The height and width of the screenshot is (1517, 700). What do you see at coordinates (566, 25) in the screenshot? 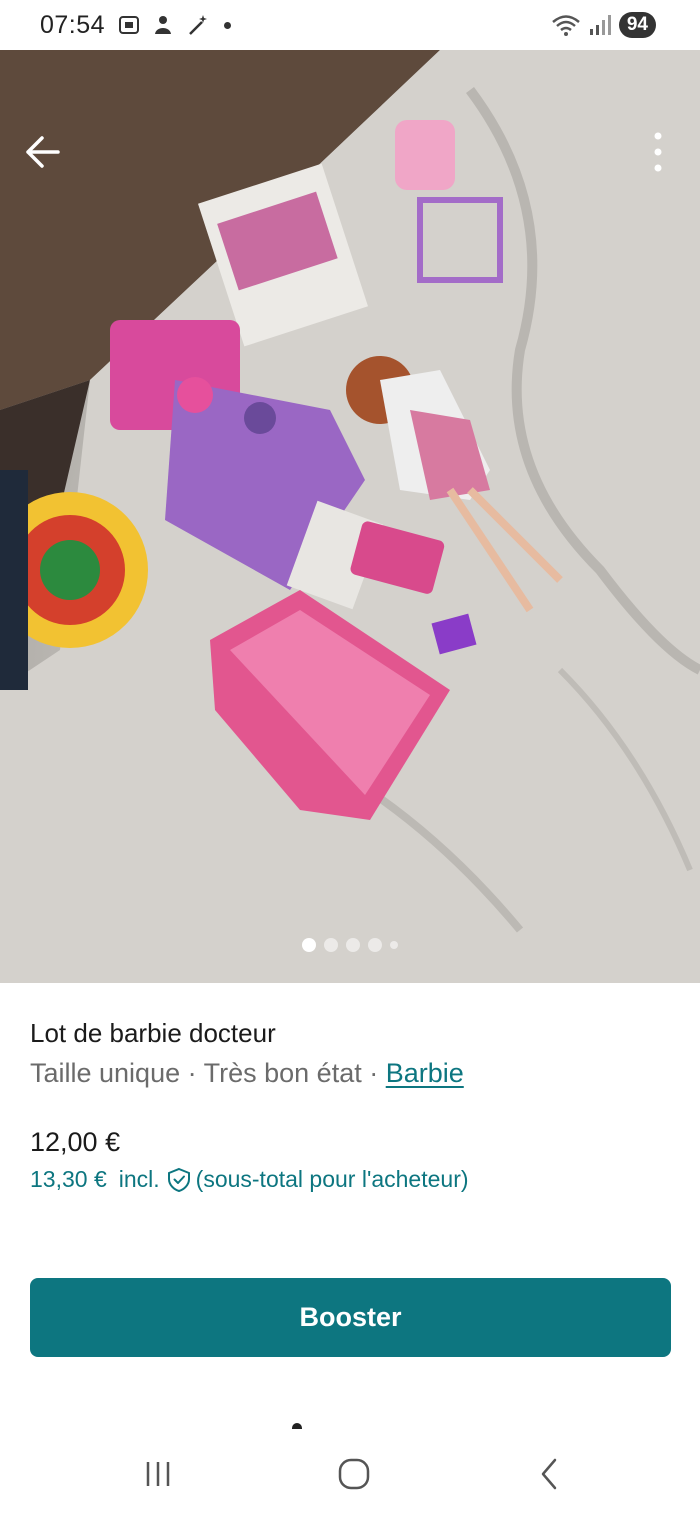
I see `wifi-icon` at bounding box center [566, 25].